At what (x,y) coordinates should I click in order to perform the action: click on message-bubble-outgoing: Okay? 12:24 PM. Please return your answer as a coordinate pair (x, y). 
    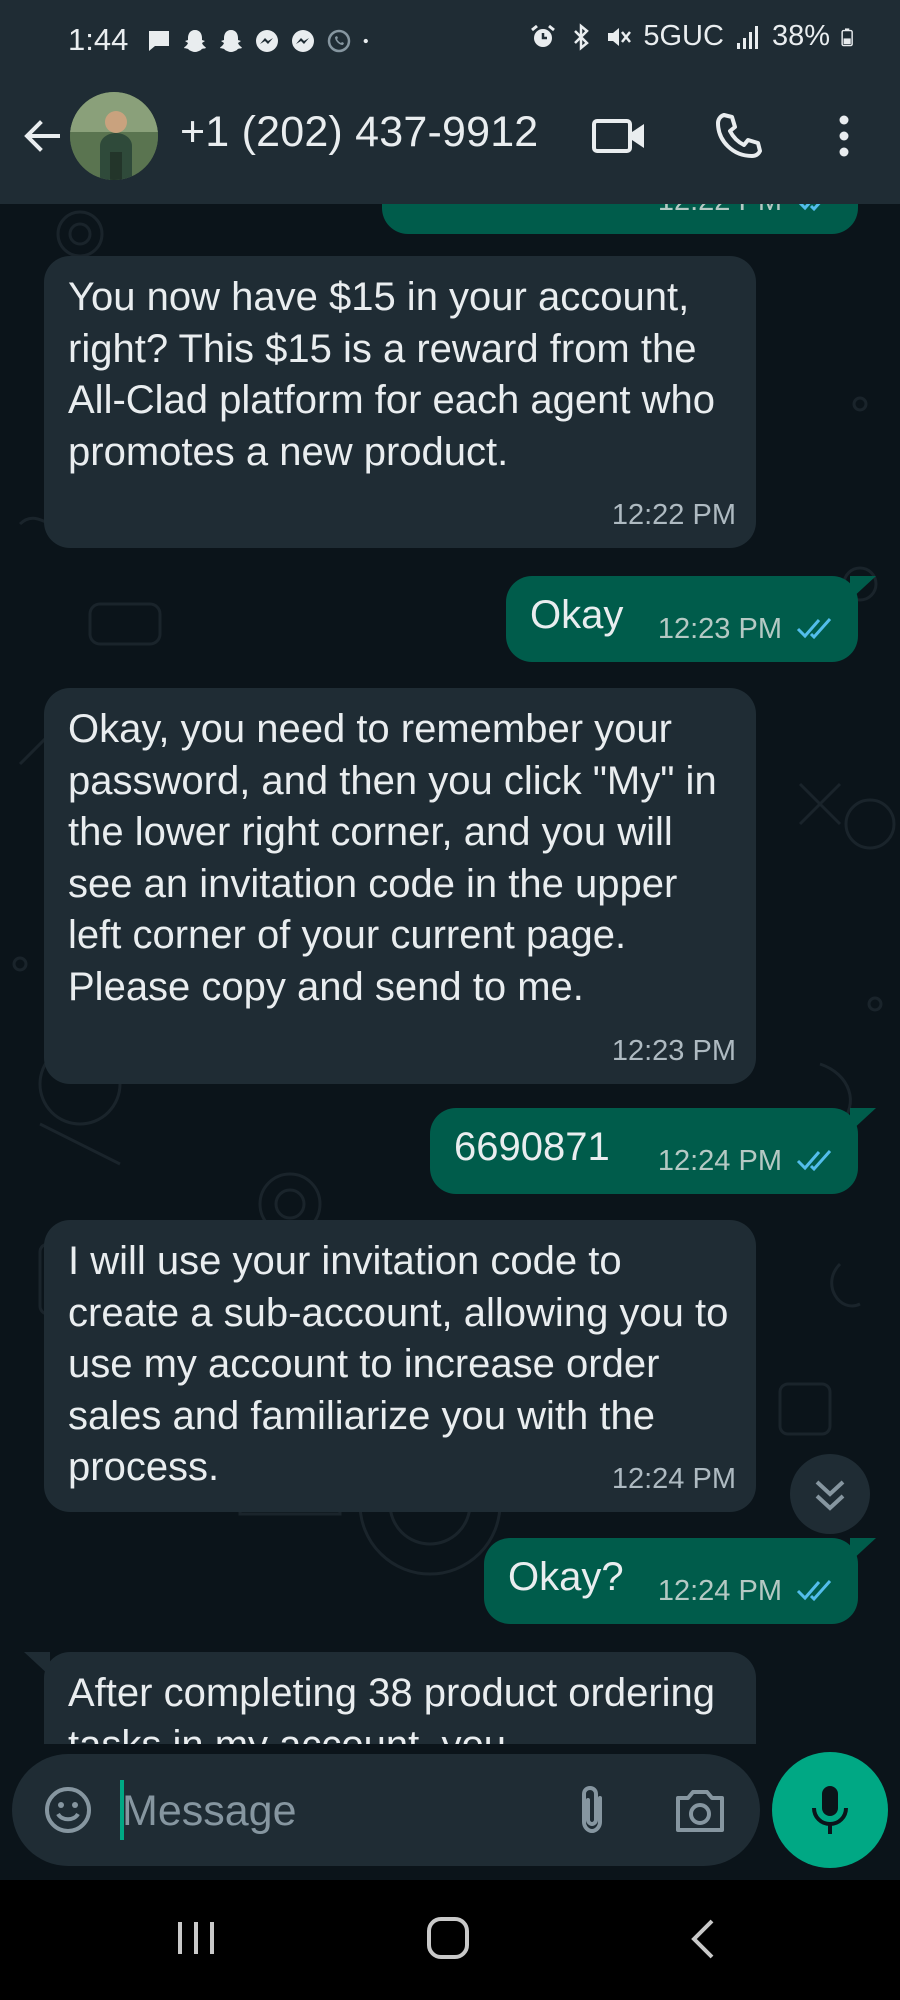
    Looking at the image, I should click on (671, 1581).